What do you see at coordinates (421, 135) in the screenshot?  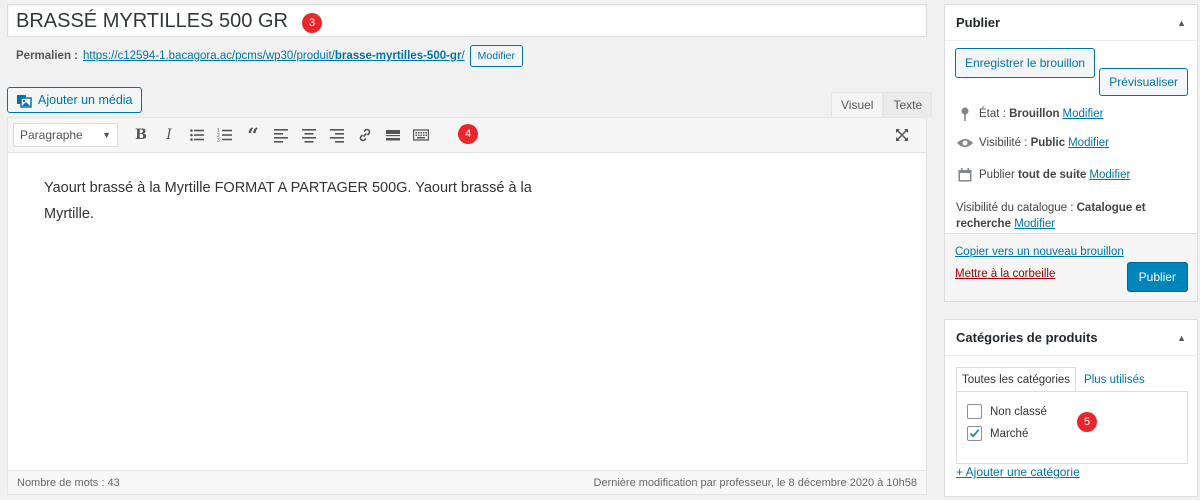 I see `keyboard-icon` at bounding box center [421, 135].